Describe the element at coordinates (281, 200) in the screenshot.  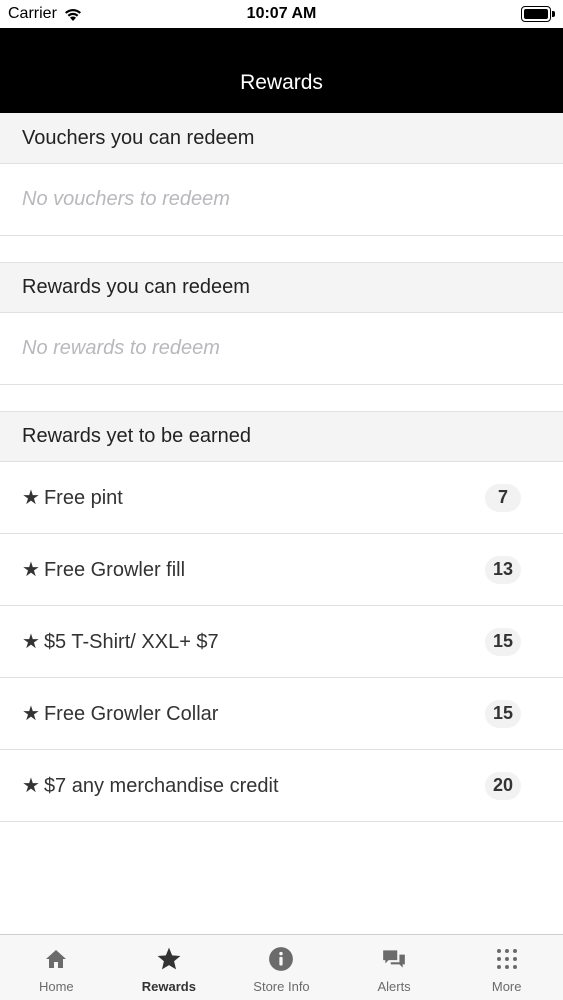
I see `empty-vouchers-row: No vouchers to redeem` at that location.